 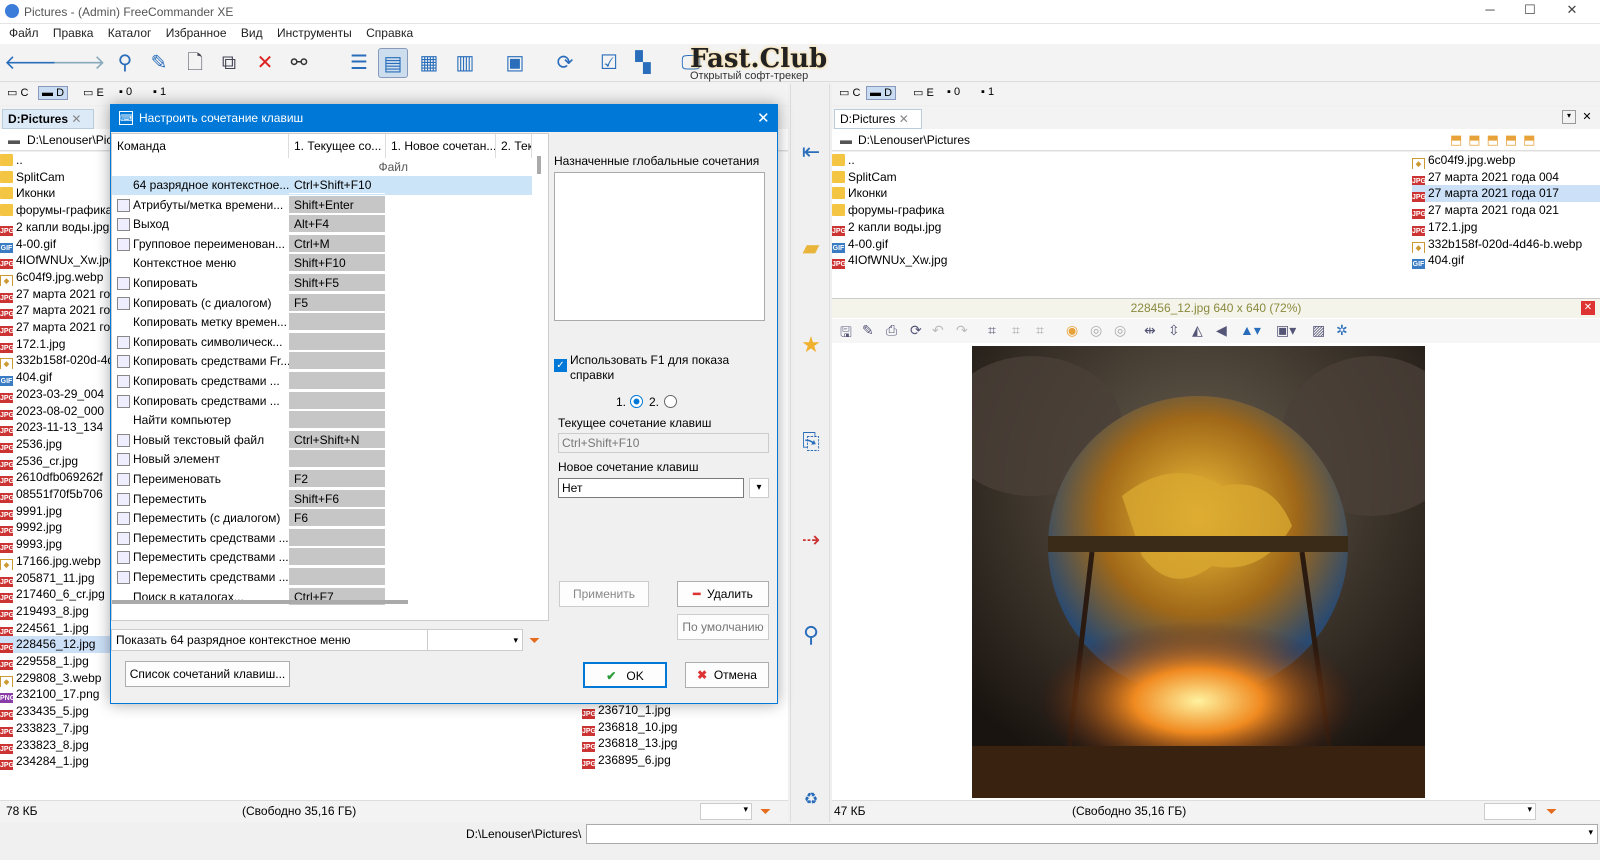 I want to click on menu-help: Справка, so click(x=389, y=33).